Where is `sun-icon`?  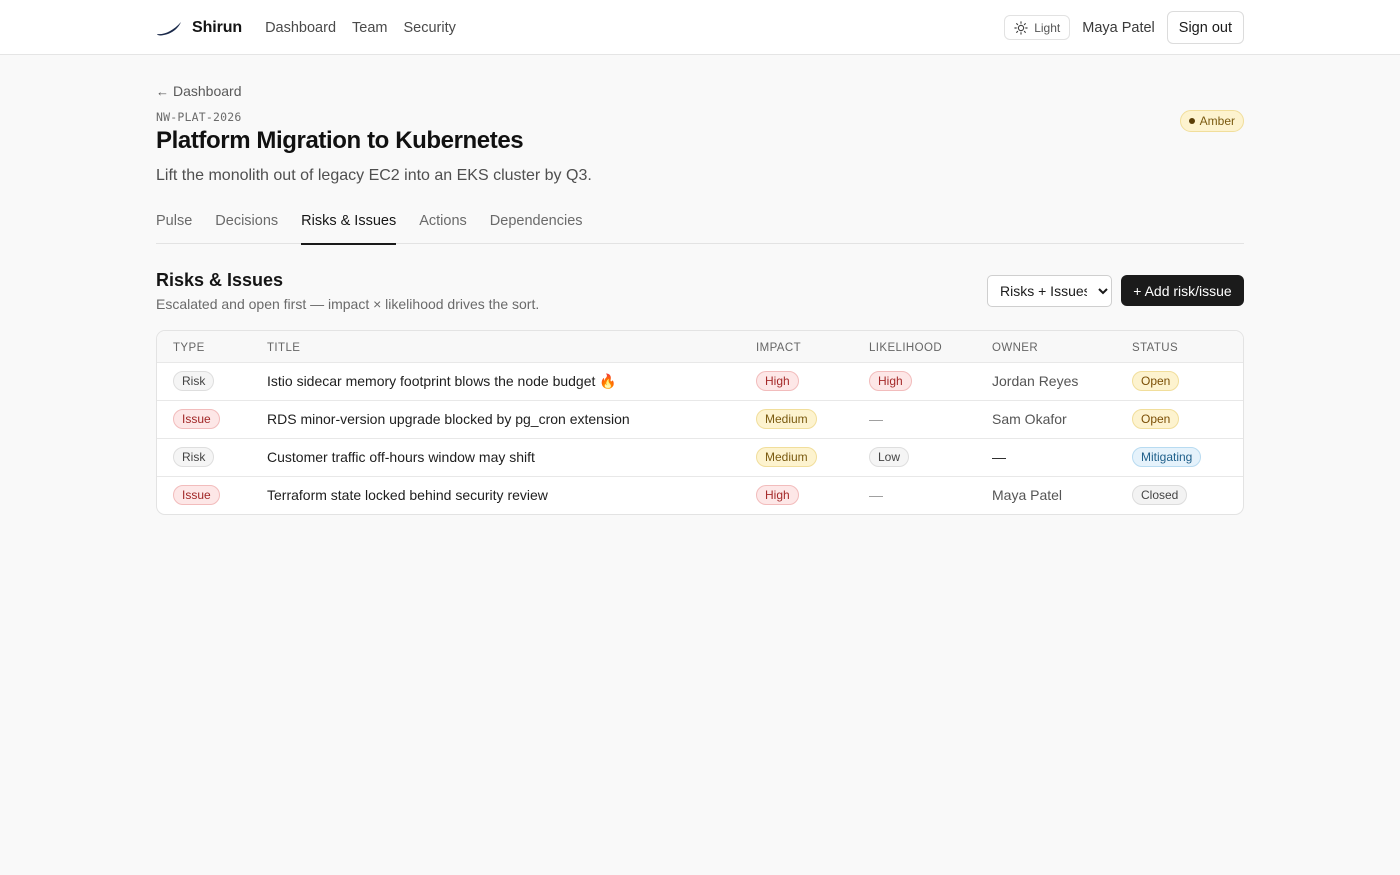
sun-icon is located at coordinates (1021, 27).